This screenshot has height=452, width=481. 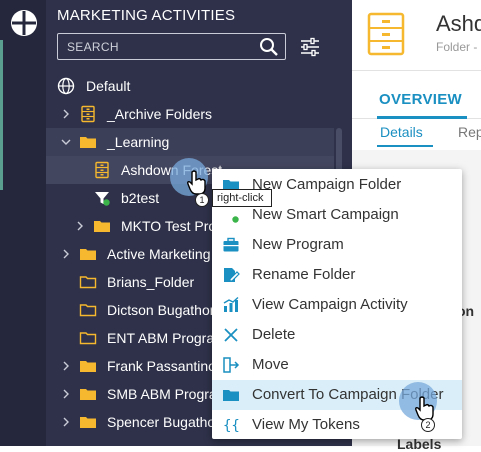 What do you see at coordinates (401, 132) in the screenshot?
I see `subtab-details: Details` at bounding box center [401, 132].